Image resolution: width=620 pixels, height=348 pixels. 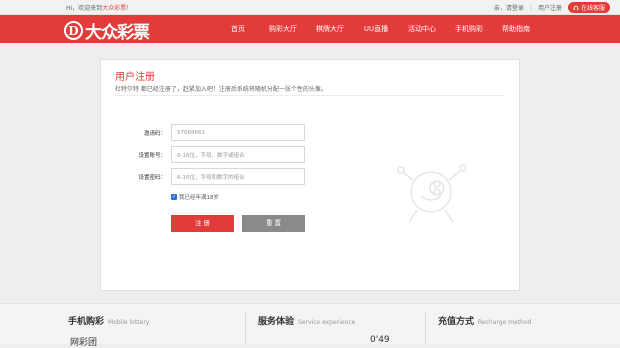 I want to click on footer-subtitle-mobile: Mobile lottery, so click(x=129, y=322).